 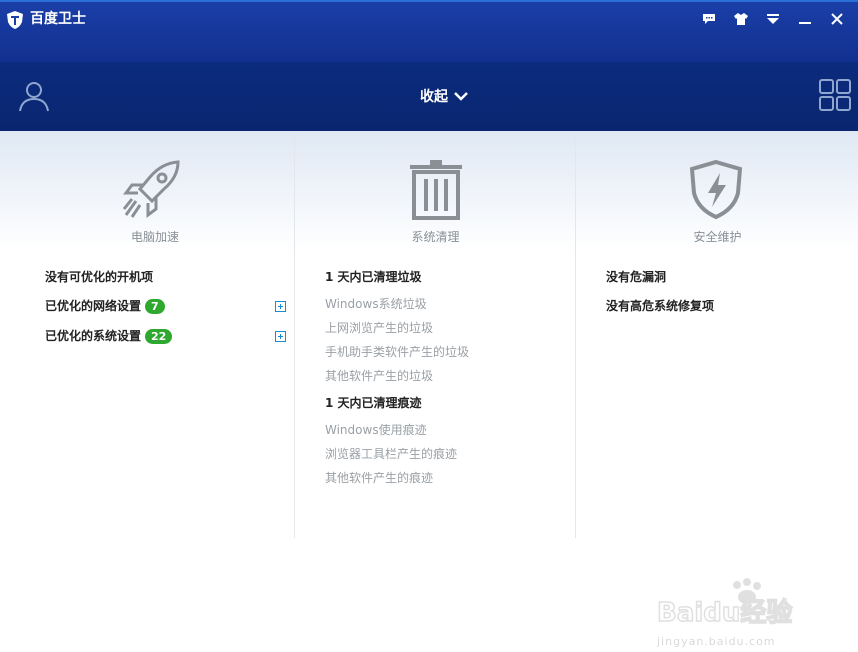 I want to click on list-item: 浏览器工具栏产生的痕迹, so click(x=391, y=454).